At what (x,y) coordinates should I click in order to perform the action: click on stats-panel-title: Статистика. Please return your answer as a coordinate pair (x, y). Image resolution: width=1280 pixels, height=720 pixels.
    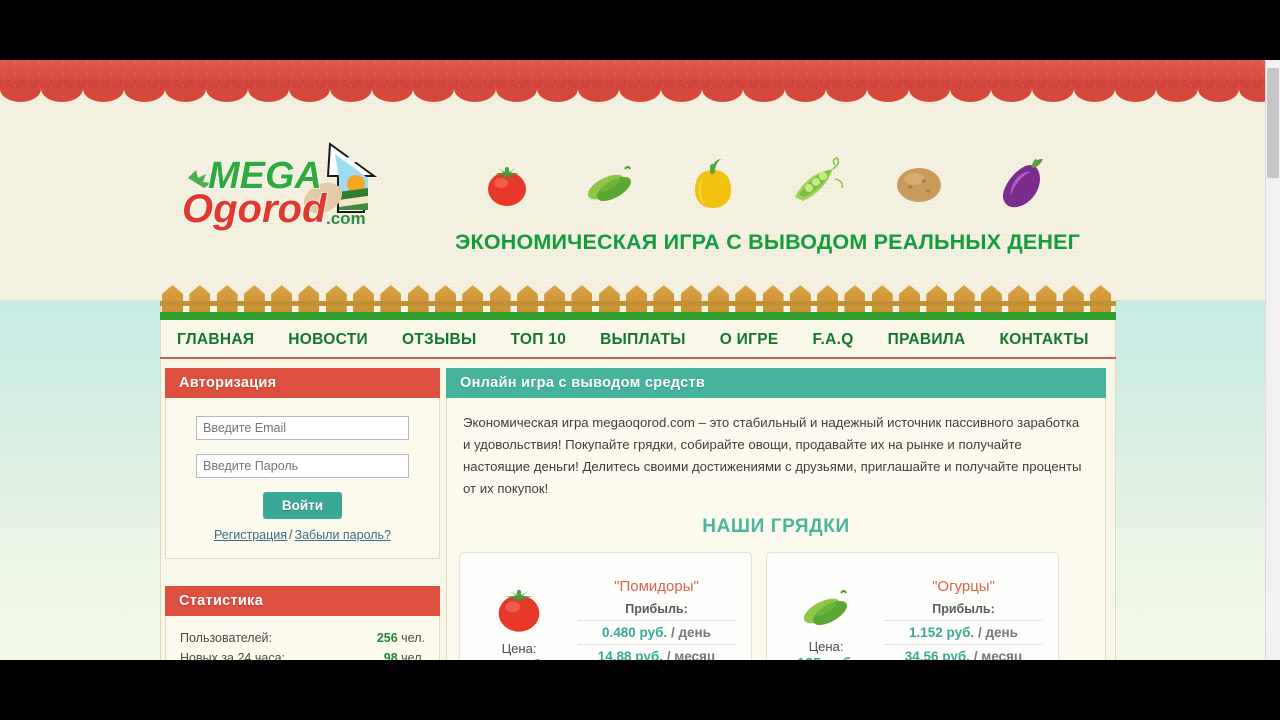
    Looking at the image, I should click on (302, 601).